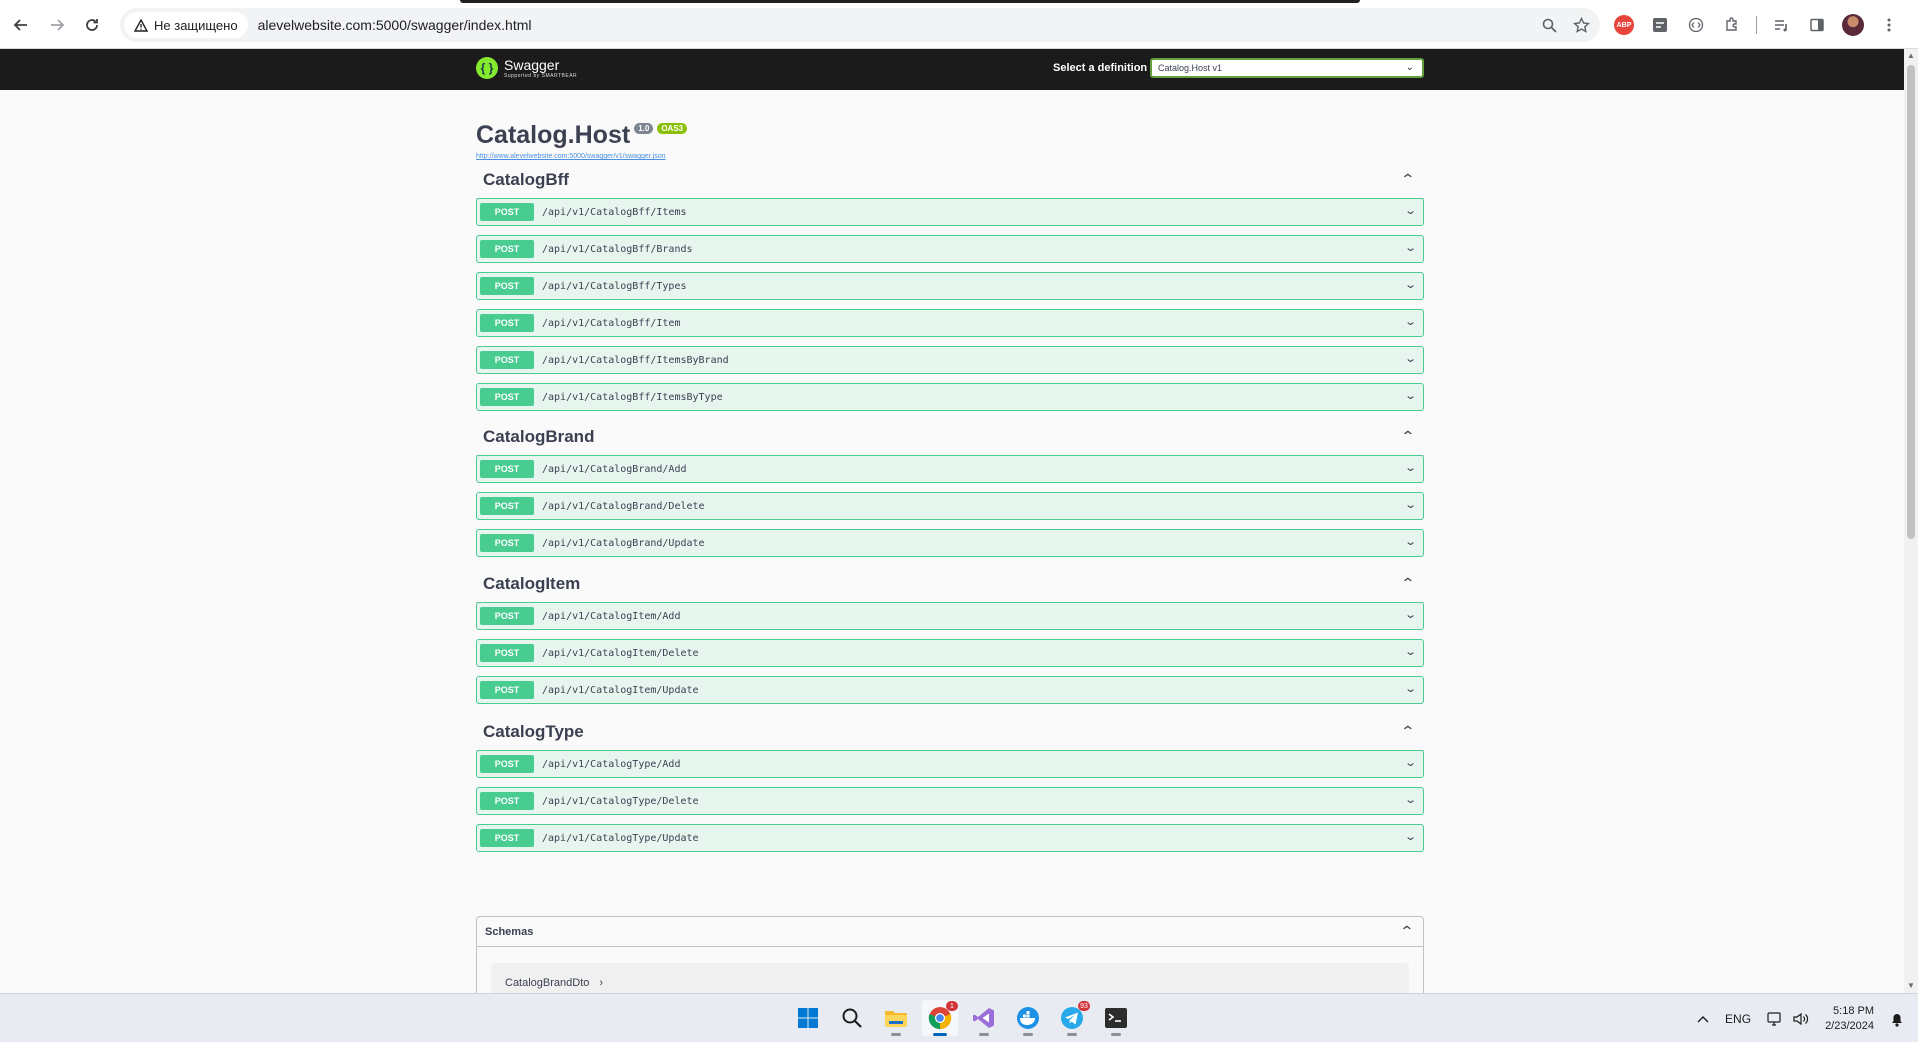  Describe the element at coordinates (1849, 1019) in the screenshot. I see `clock: 5:18 PM 2/23/2024` at that location.